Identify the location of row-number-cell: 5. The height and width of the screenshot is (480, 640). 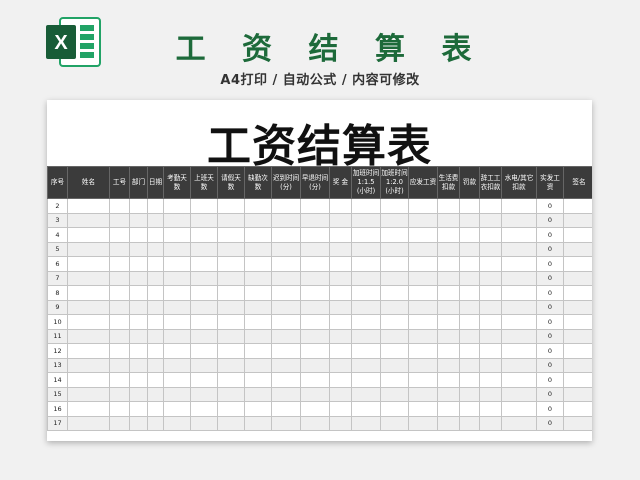
(57, 249).